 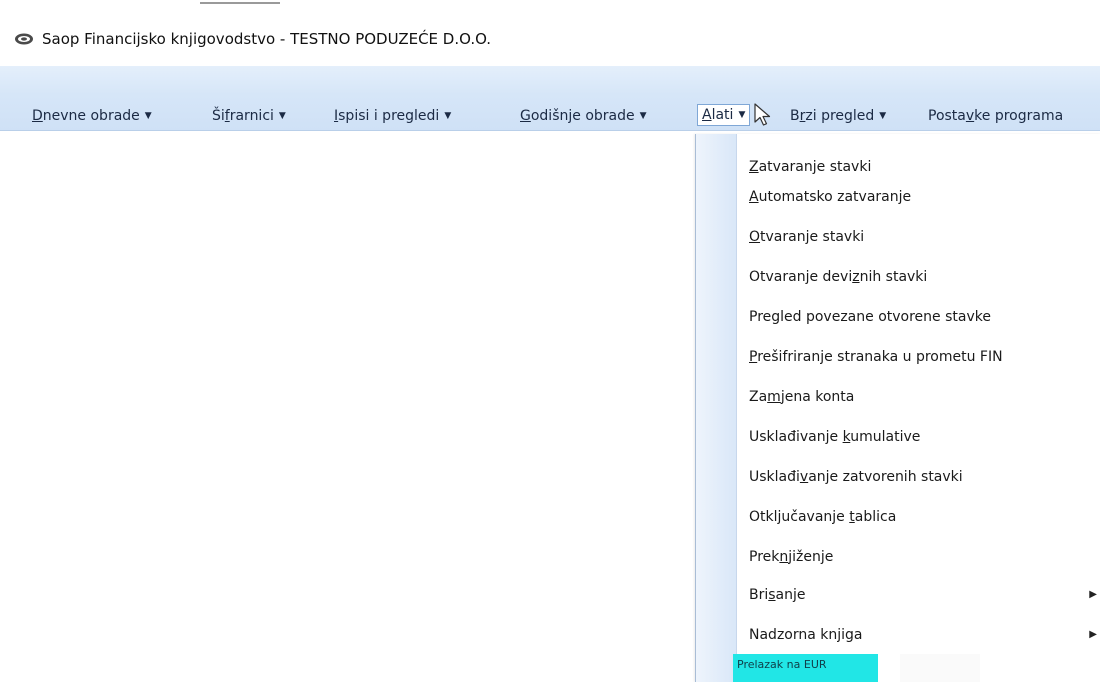 I want to click on menu-accelerator: G, so click(x=525, y=116).